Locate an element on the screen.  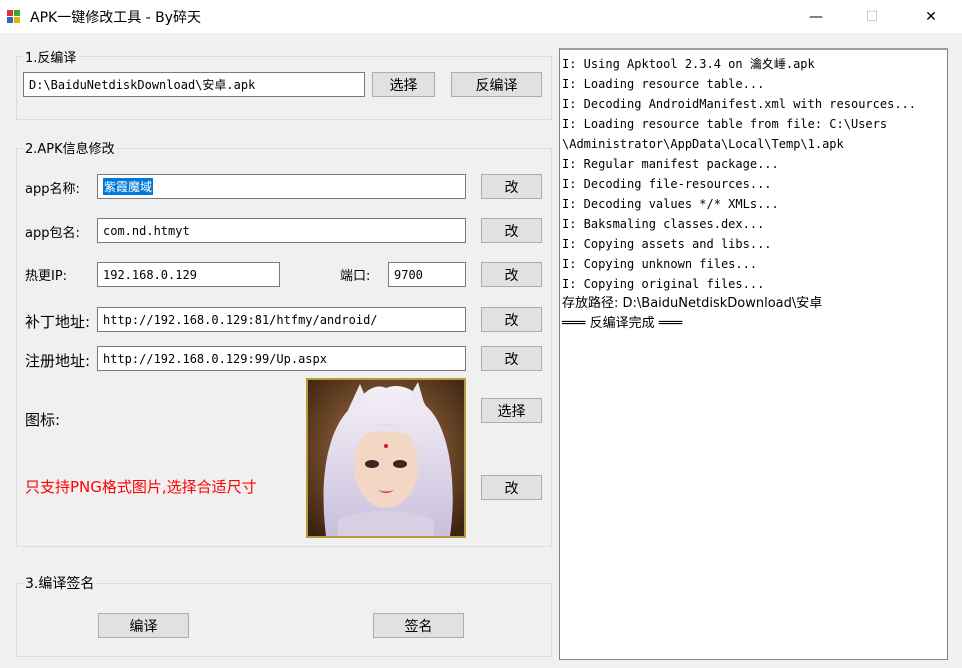
compile-sign-legend: 3.编译签名 is located at coordinates (60, 583).